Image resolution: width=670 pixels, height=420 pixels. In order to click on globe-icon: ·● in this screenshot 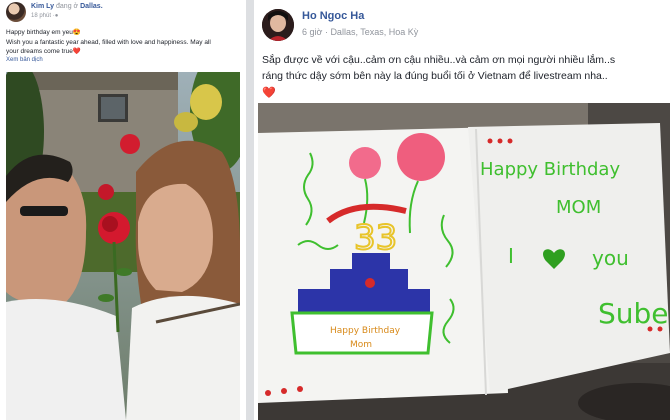, I will do `click(55, 16)`.